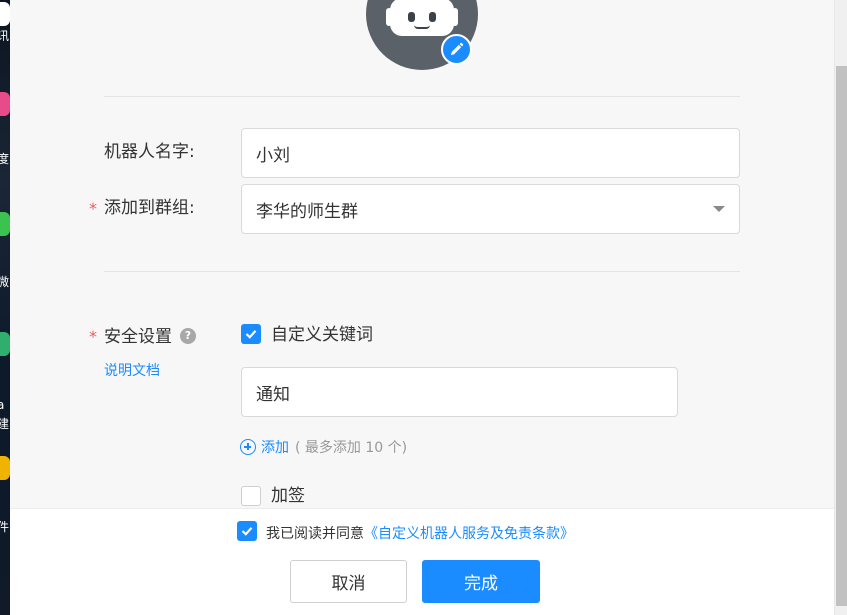  What do you see at coordinates (351, 448) in the screenshot?
I see `add-keyword-hint: ( 最多添加 10 个)` at bounding box center [351, 448].